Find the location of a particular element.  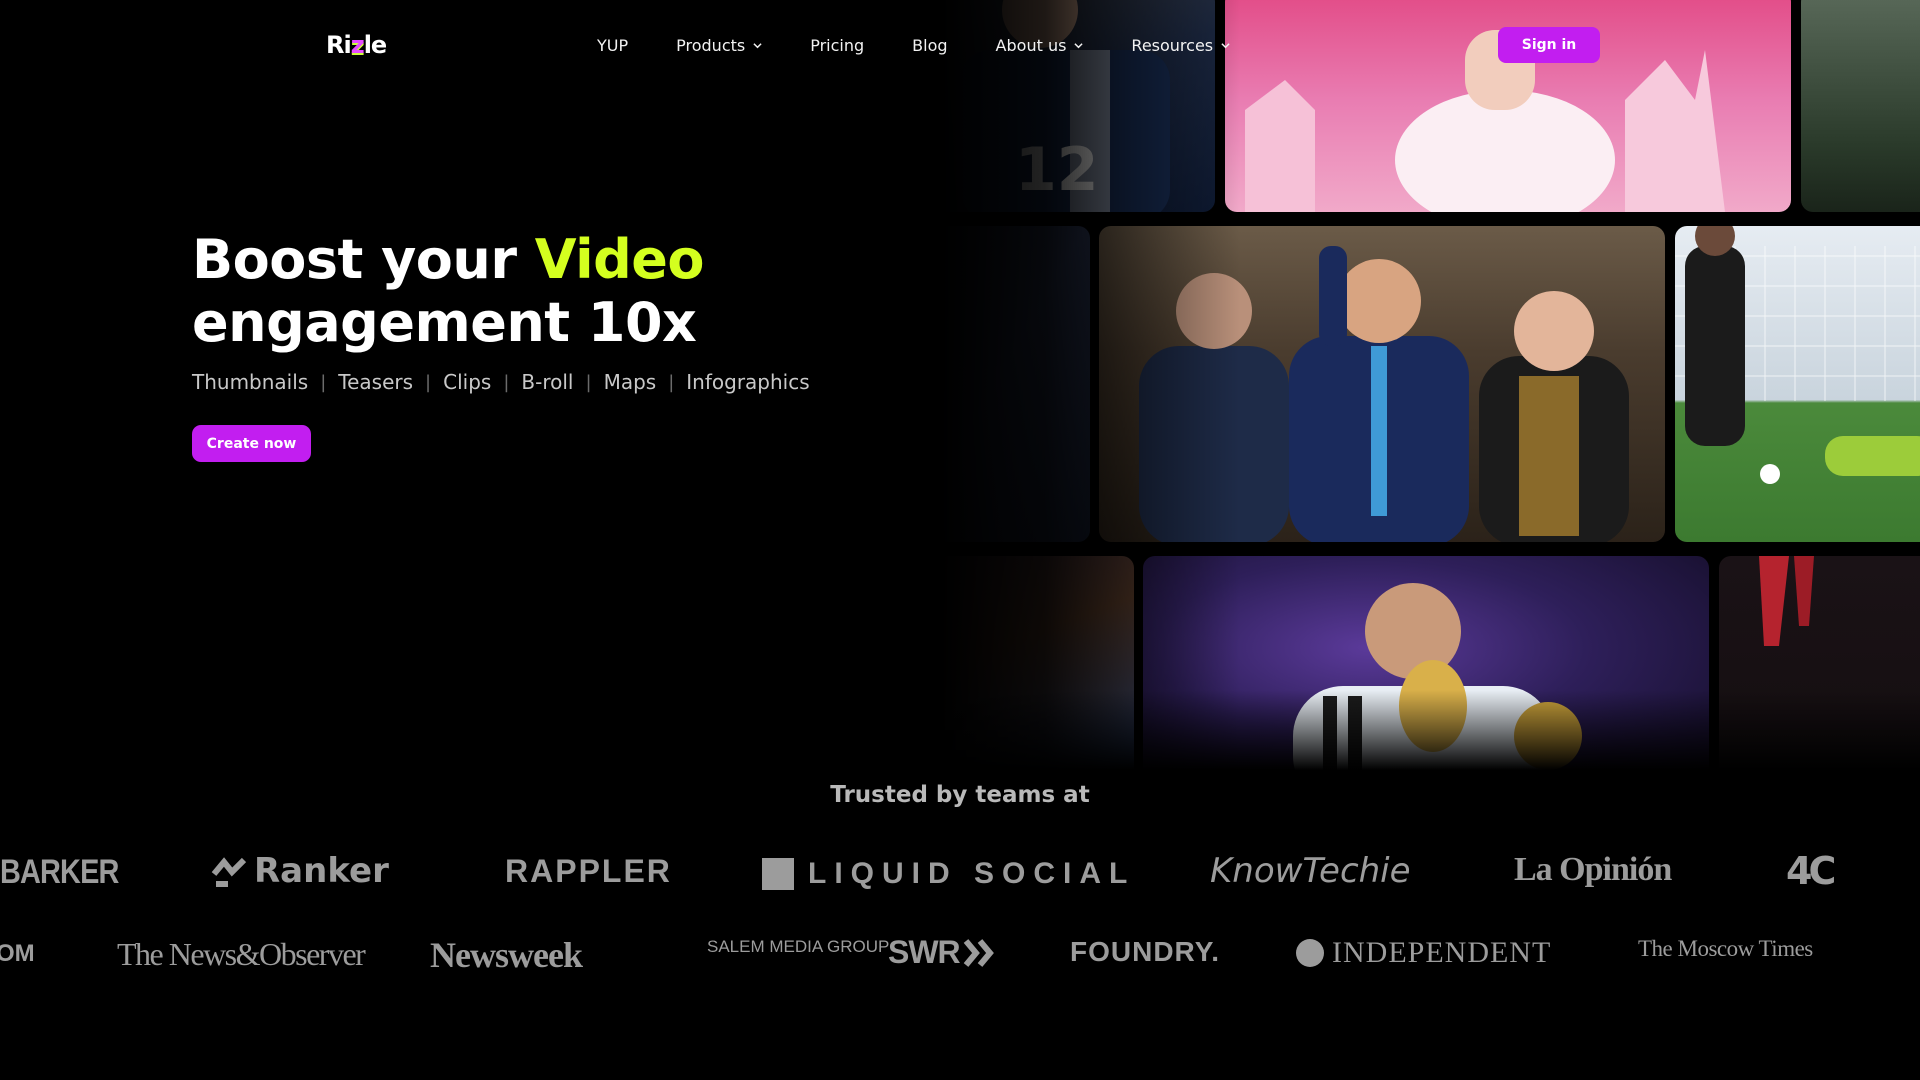

hero-title: Boost your Video engagement 10x is located at coordinates (572, 291).